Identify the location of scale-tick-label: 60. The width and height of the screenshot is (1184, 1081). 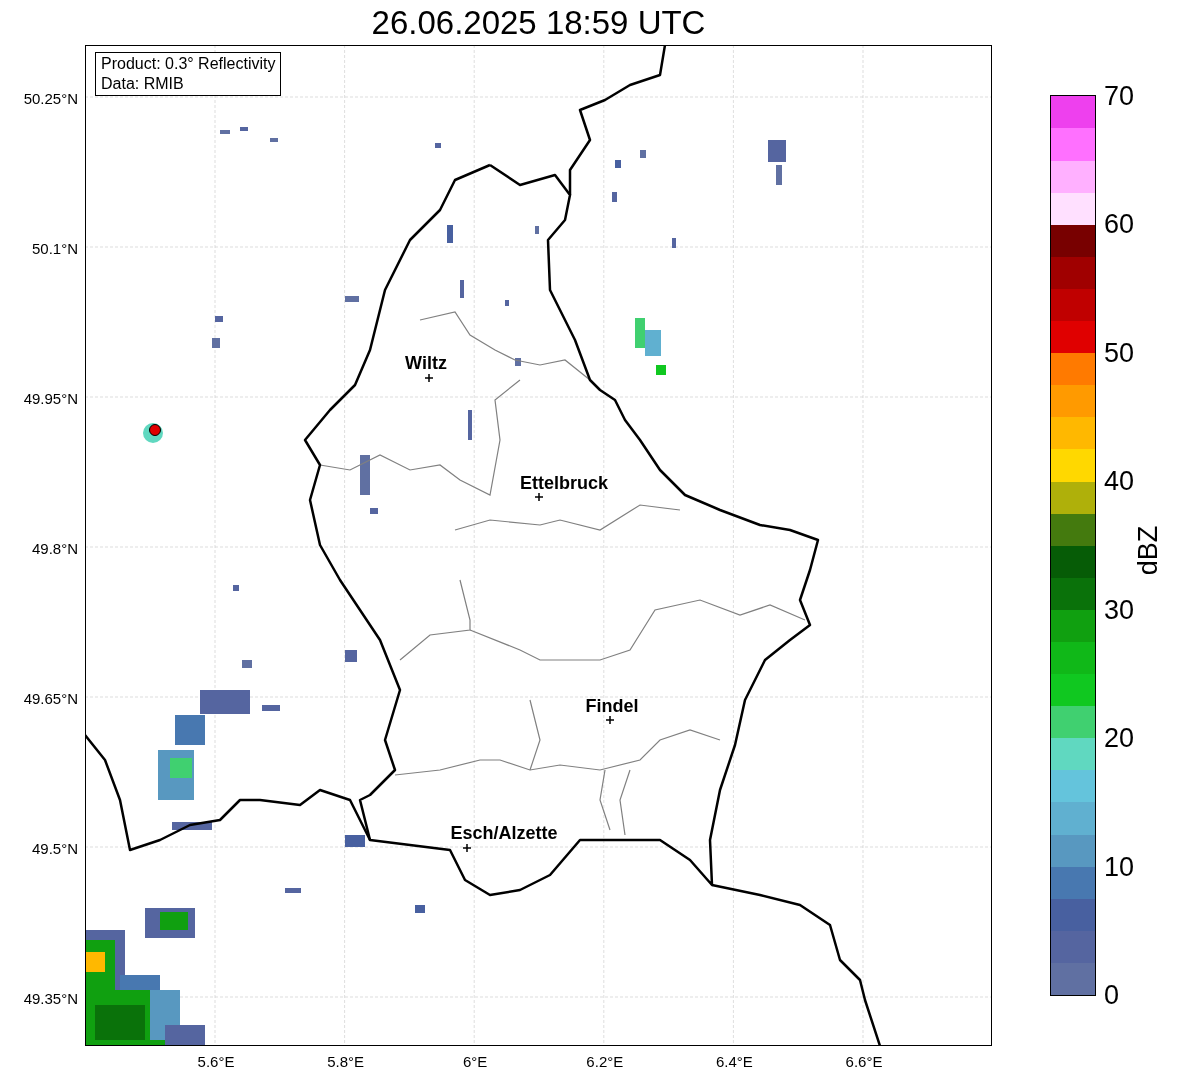
(1119, 224).